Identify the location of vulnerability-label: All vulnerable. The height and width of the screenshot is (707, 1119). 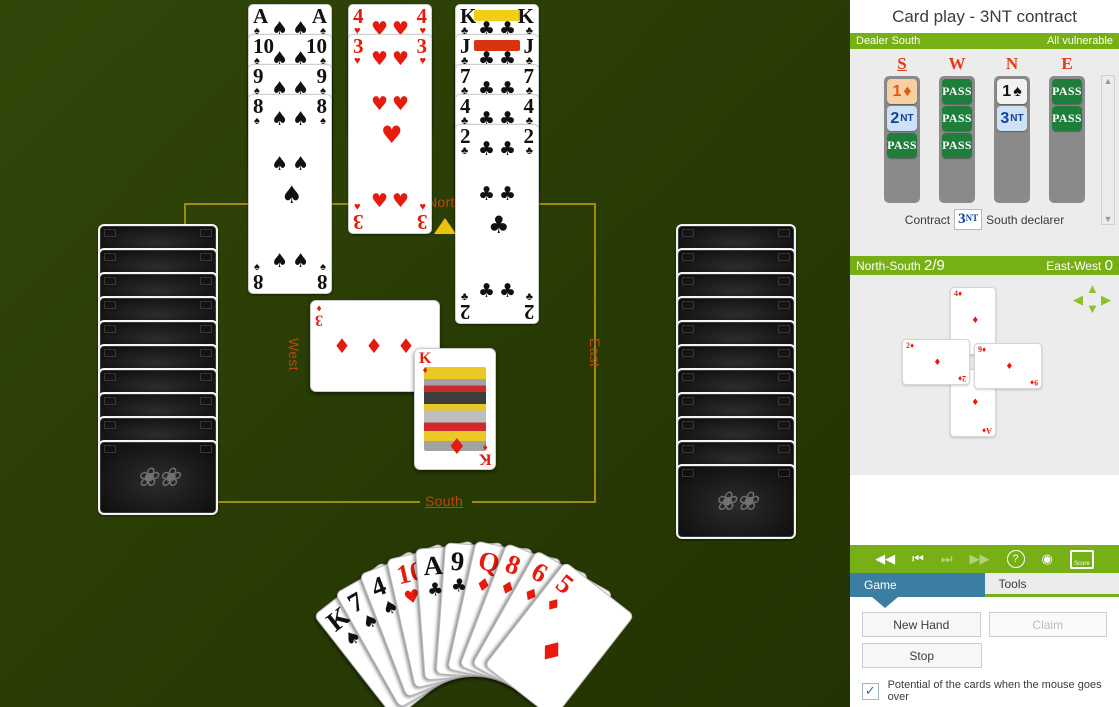
(1079, 41).